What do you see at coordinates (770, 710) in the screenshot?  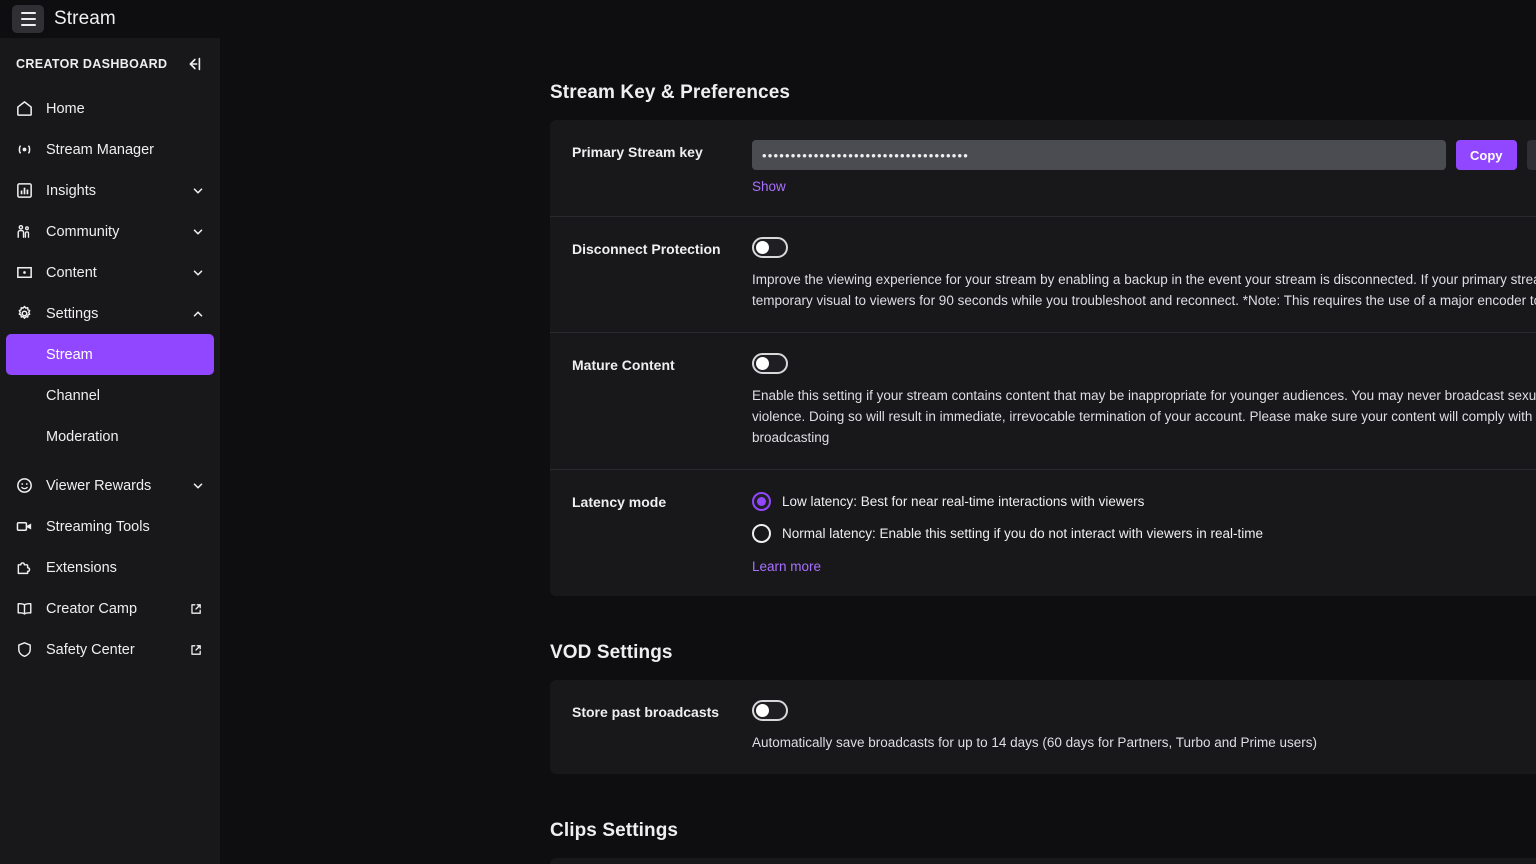 I see `store-past-broadcasts-toggle` at bounding box center [770, 710].